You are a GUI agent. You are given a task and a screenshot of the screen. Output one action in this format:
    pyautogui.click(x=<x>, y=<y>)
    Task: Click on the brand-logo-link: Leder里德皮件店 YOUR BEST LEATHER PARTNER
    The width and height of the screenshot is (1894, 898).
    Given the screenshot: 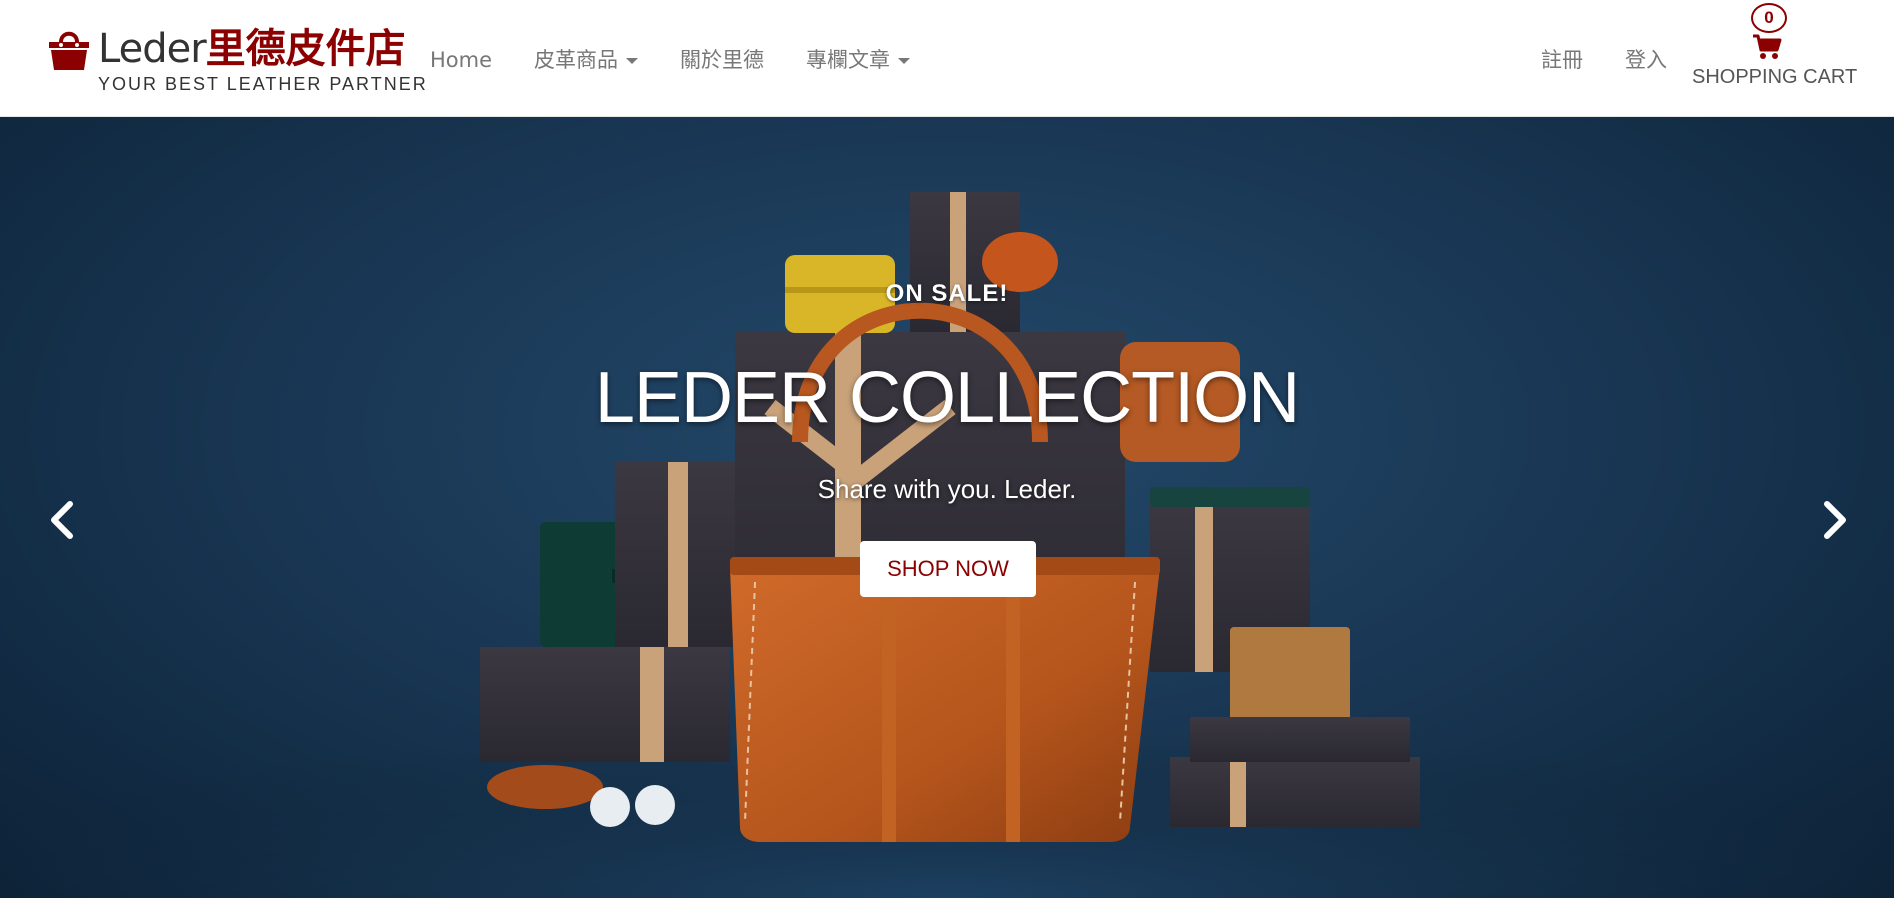 What is the action you would take?
    pyautogui.click(x=236, y=62)
    